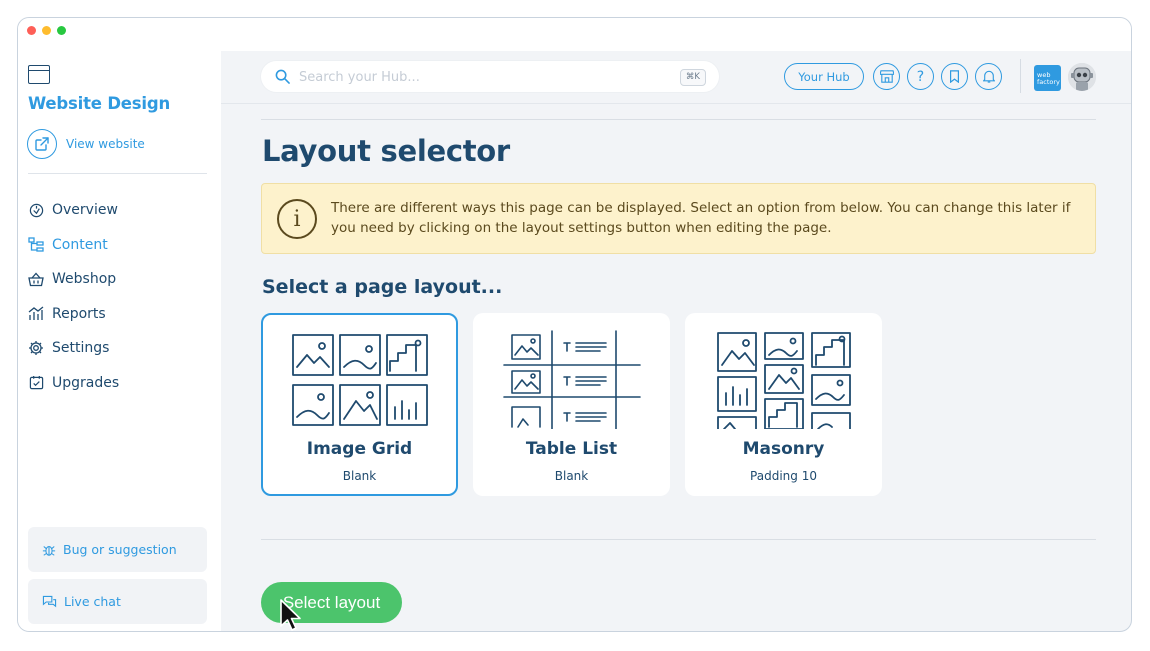  What do you see at coordinates (85, 210) in the screenshot?
I see `sidebar-item-label: Overview` at bounding box center [85, 210].